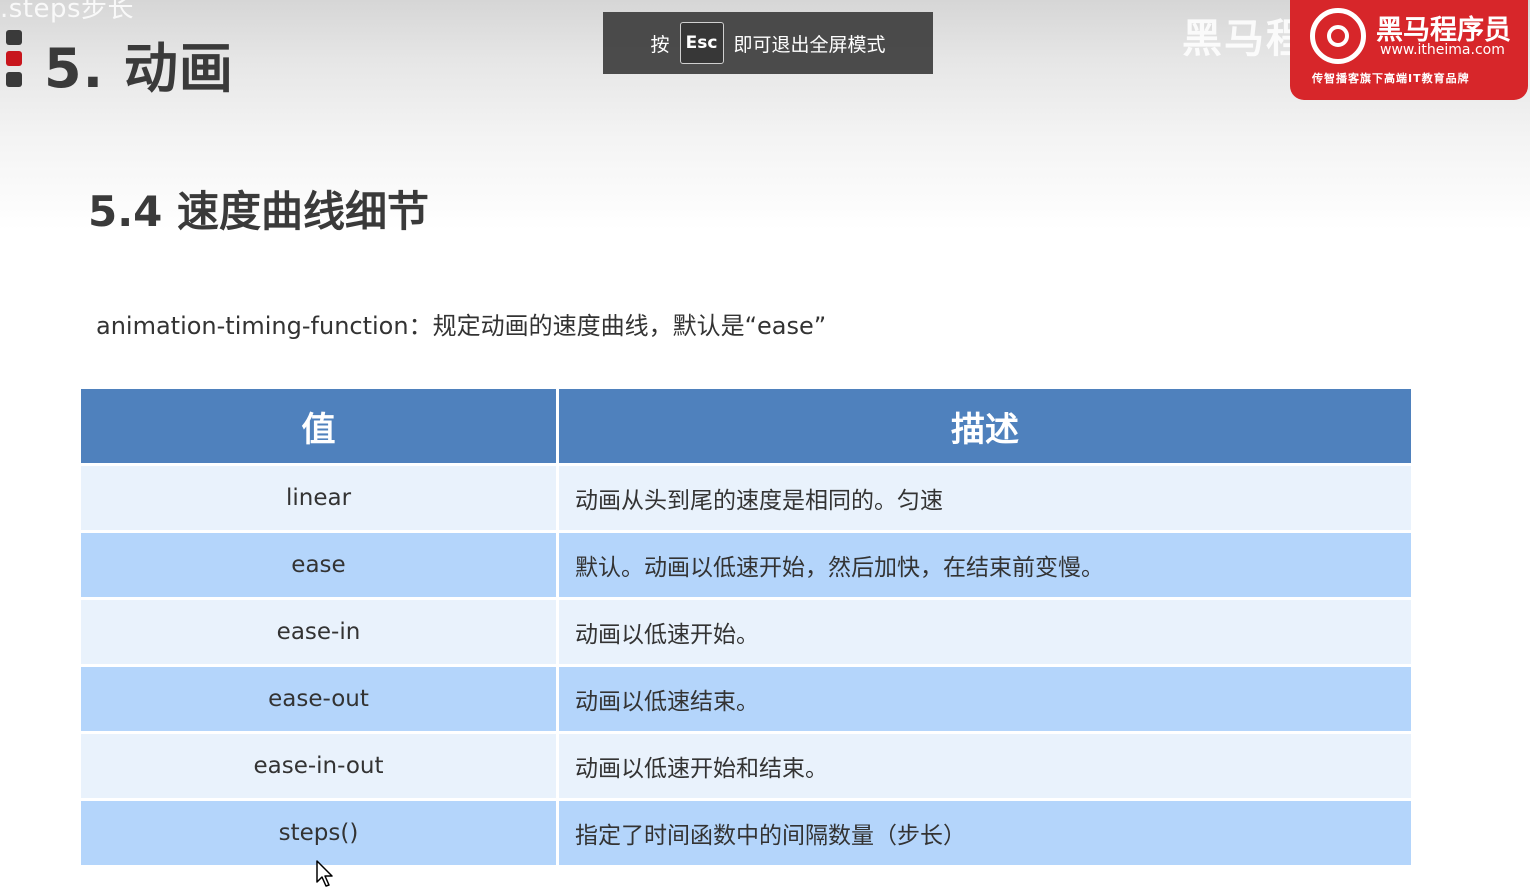 The height and width of the screenshot is (889, 1530). Describe the element at coordinates (320, 633) in the screenshot. I see `cell-value: ease-in` at that location.